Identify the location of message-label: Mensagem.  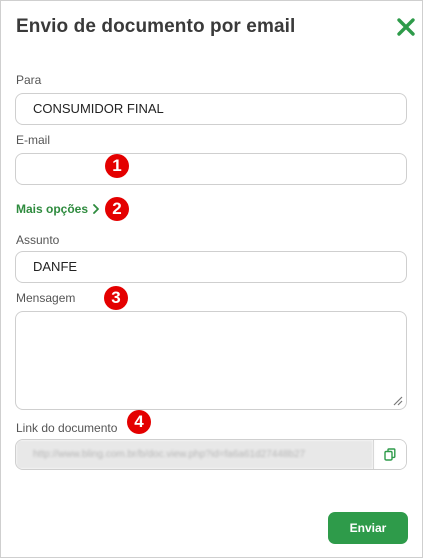
(46, 298).